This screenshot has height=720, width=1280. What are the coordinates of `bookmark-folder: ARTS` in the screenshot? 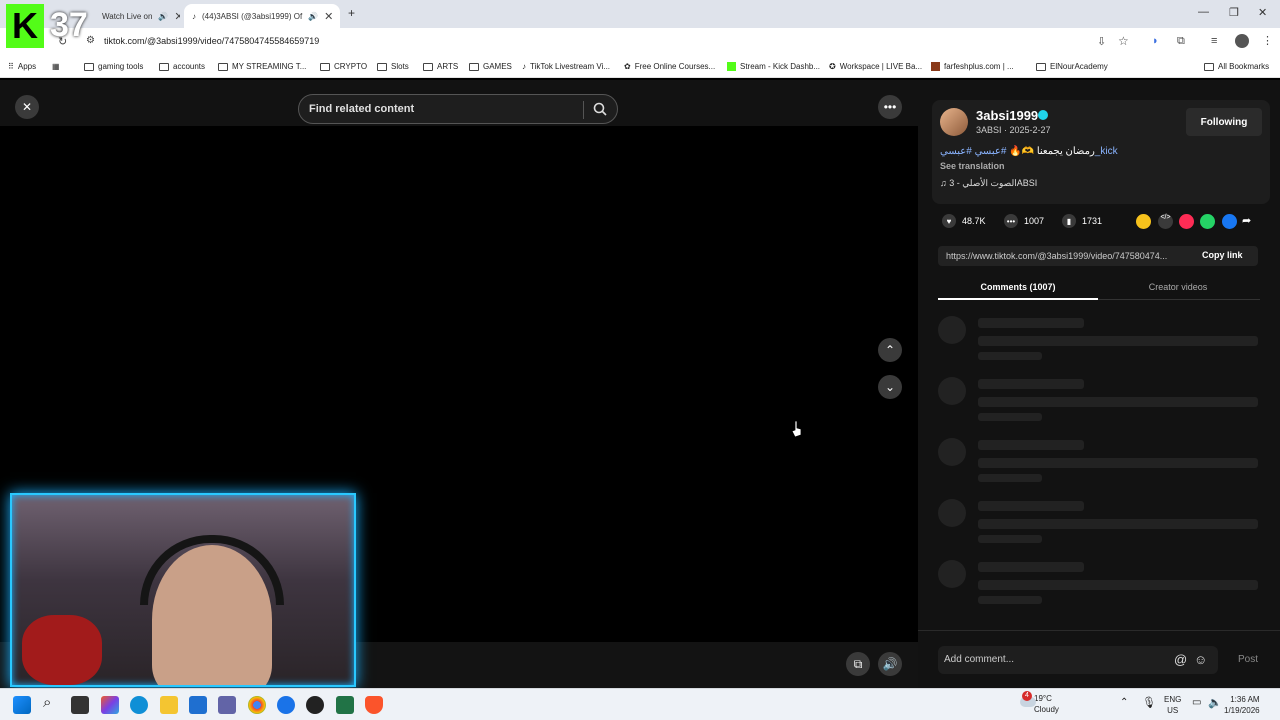 It's located at (440, 66).